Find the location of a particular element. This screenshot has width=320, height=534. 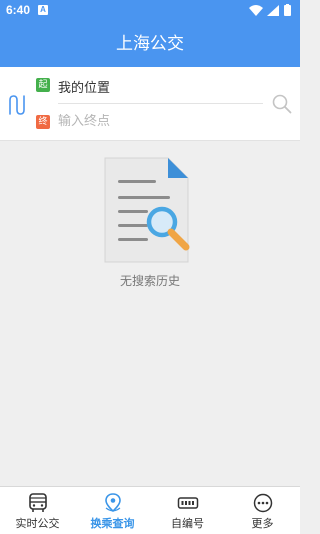

start-location: 我的位置 is located at coordinates (84, 86).